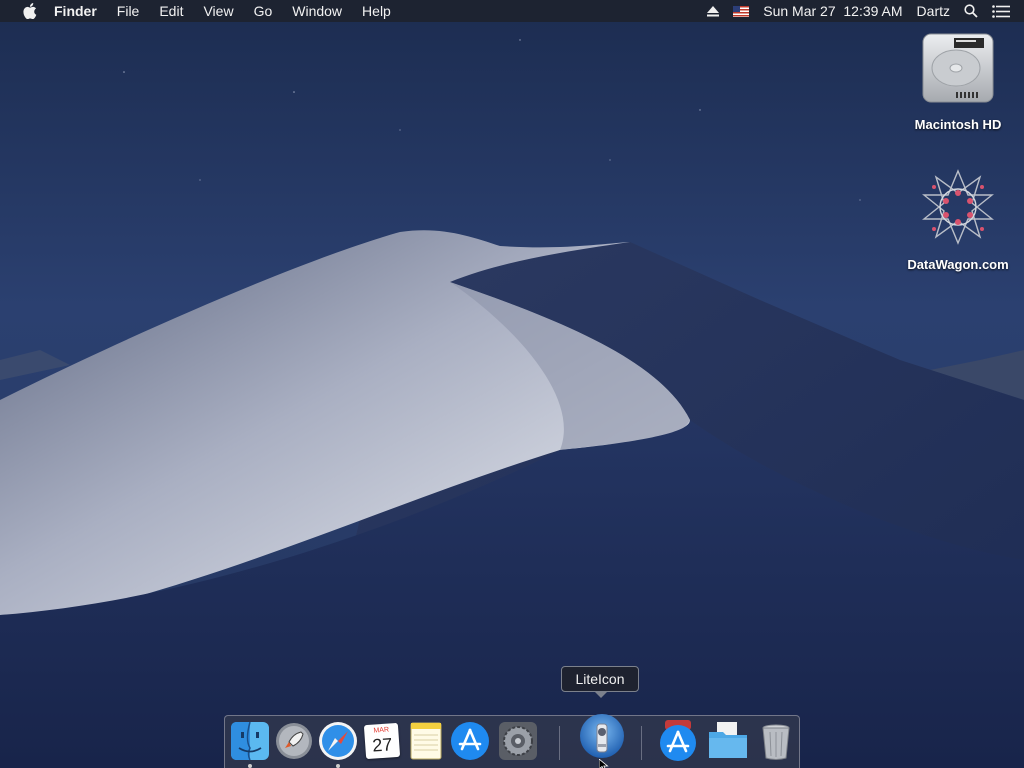 The width and height of the screenshot is (1024, 768). I want to click on downloads-stack-icon, so click(678, 743).